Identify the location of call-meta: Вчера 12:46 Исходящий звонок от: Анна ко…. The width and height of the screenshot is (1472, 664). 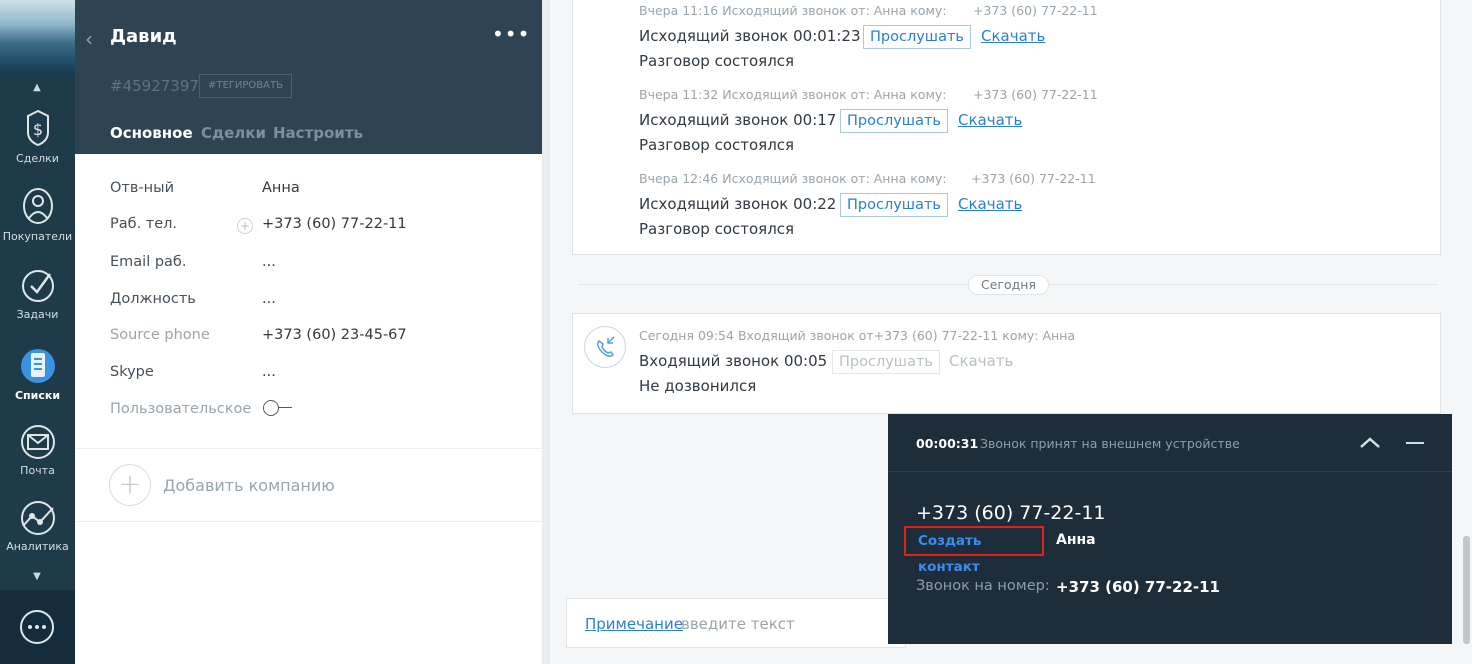
(889, 180).